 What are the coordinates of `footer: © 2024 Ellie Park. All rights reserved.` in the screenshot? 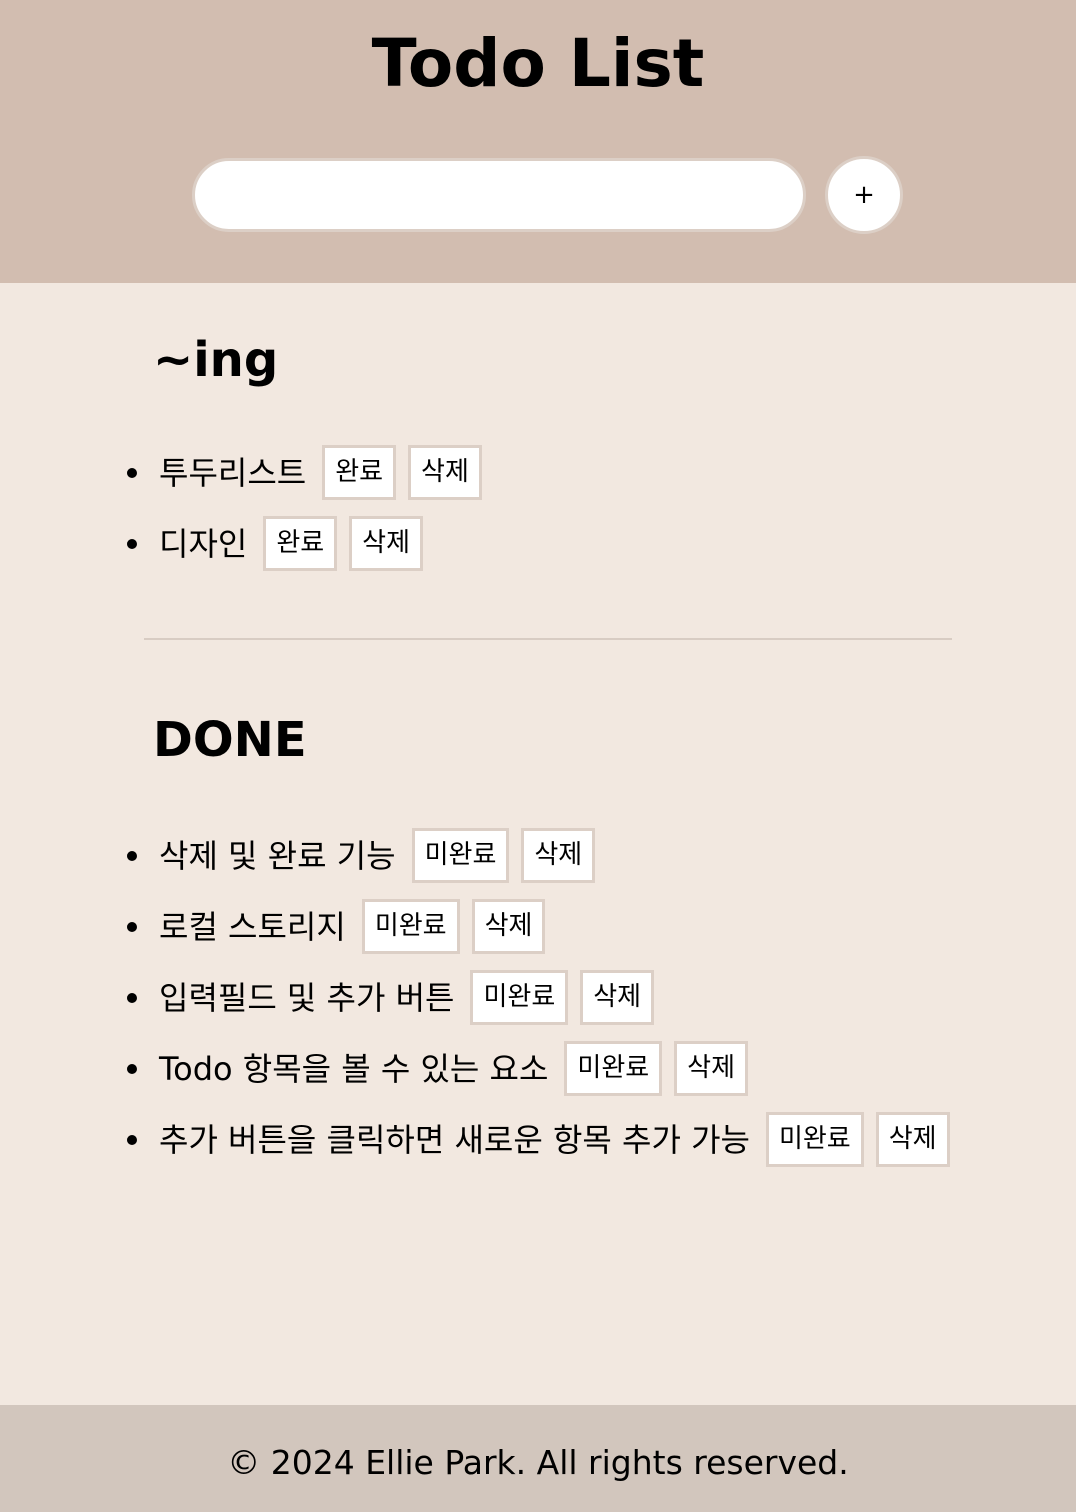 It's located at (538, 1458).